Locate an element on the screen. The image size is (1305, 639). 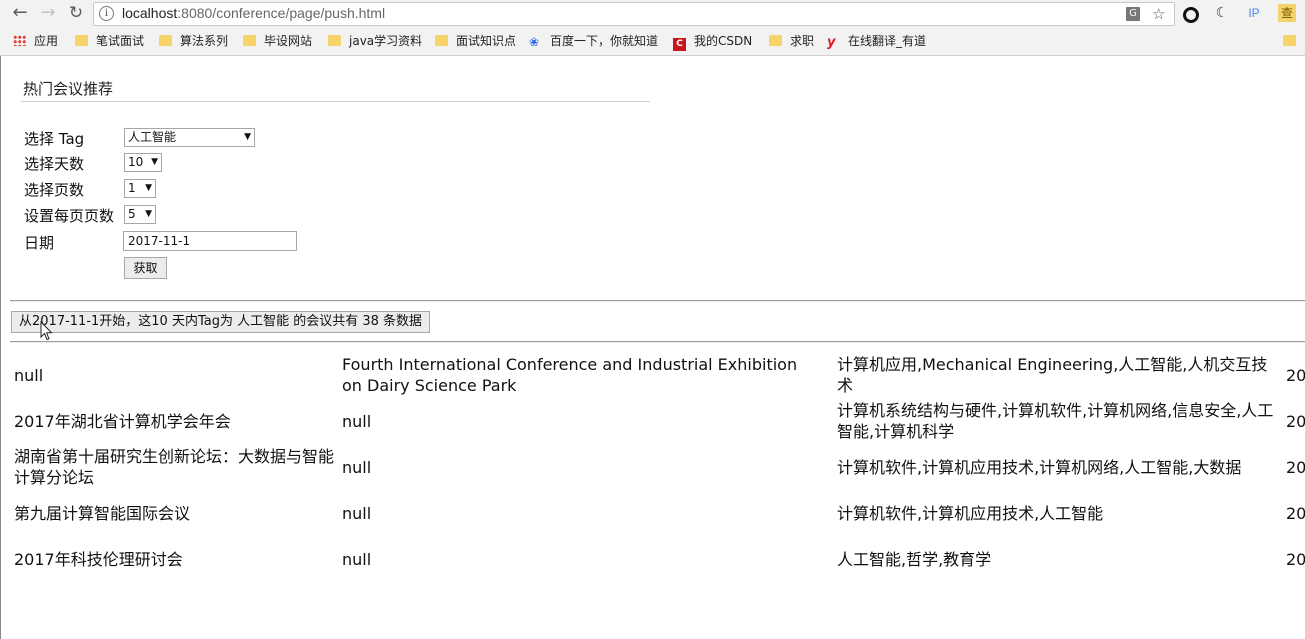
bookmark-folder: 面试知识点 is located at coordinates (475, 41).